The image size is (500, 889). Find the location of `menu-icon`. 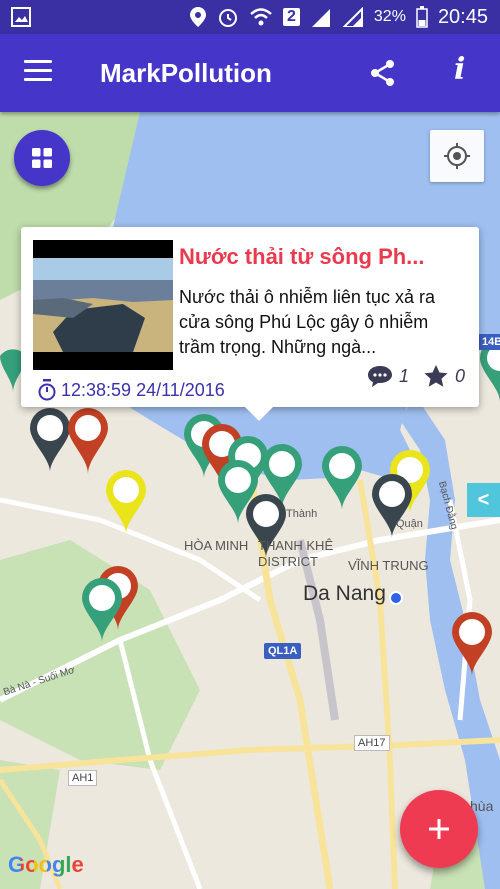

menu-icon is located at coordinates (38, 73).